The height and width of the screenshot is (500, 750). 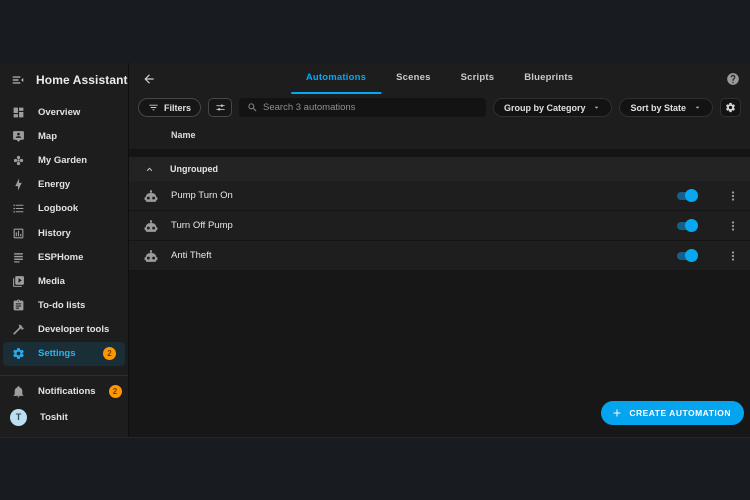 I want to click on filters-button: Filters, so click(x=170, y=107).